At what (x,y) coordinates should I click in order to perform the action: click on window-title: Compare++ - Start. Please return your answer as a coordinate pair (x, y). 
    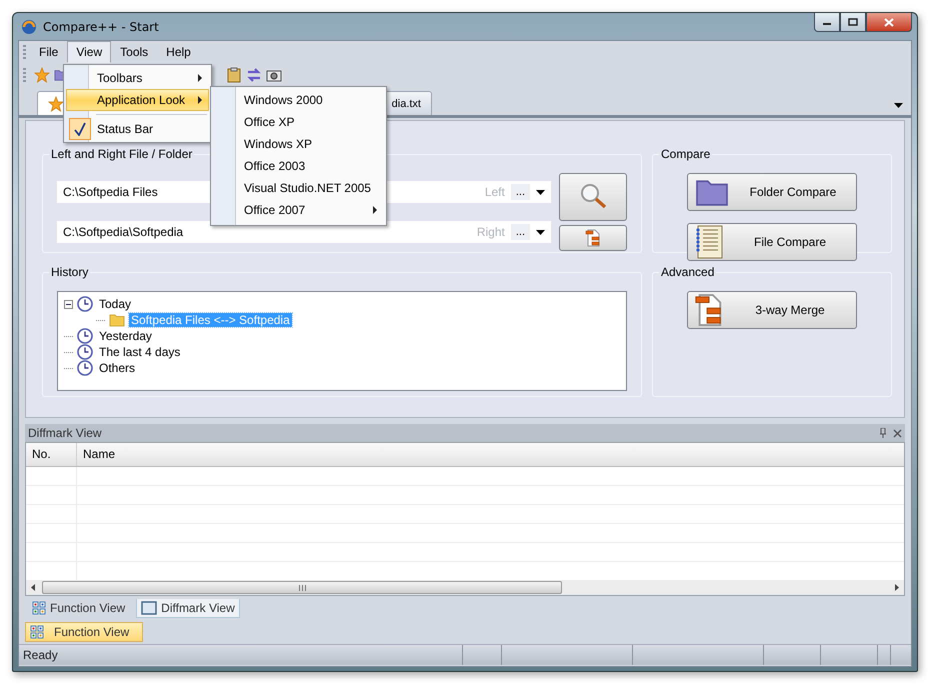
    Looking at the image, I should click on (101, 27).